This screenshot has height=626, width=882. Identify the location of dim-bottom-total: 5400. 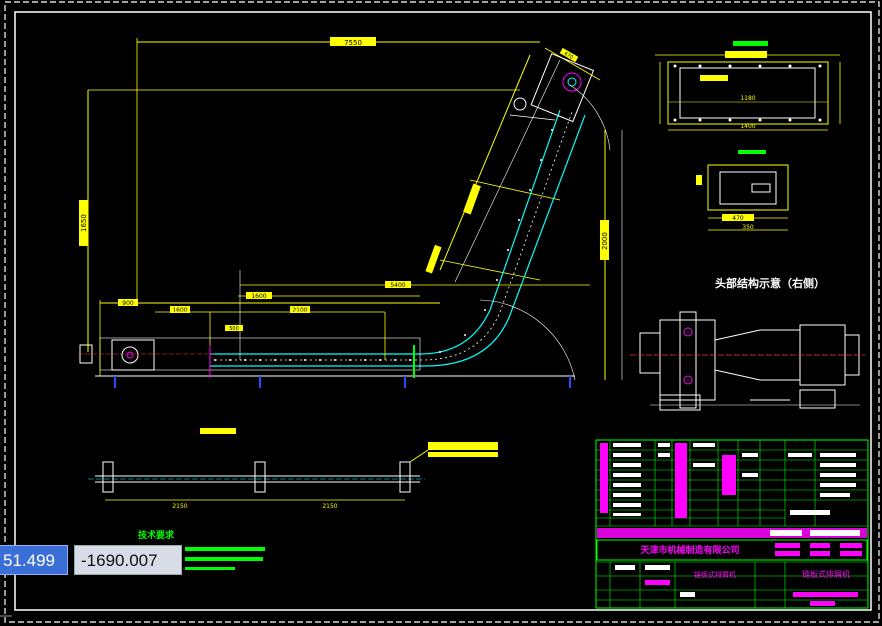
(397, 285).